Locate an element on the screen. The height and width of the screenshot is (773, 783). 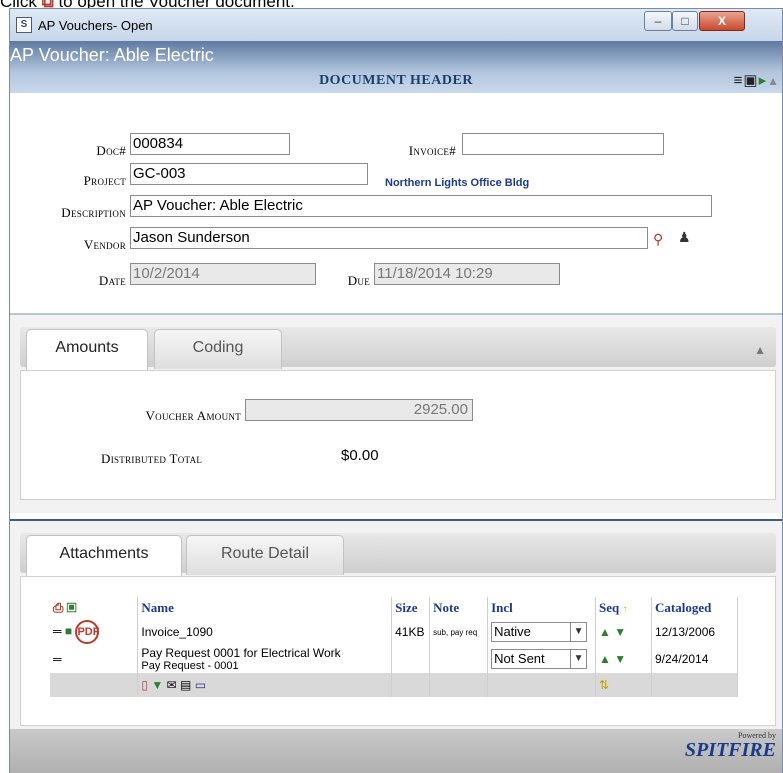
app-icon: S is located at coordinates (24, 25).